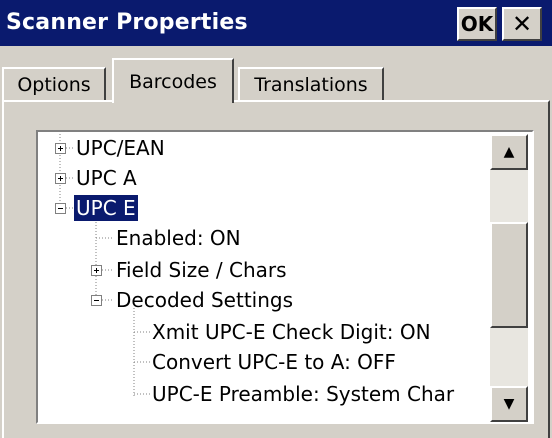 This screenshot has height=438, width=552. Describe the element at coordinates (173, 80) in the screenshot. I see `tab-barcodes: Barcodes` at that location.